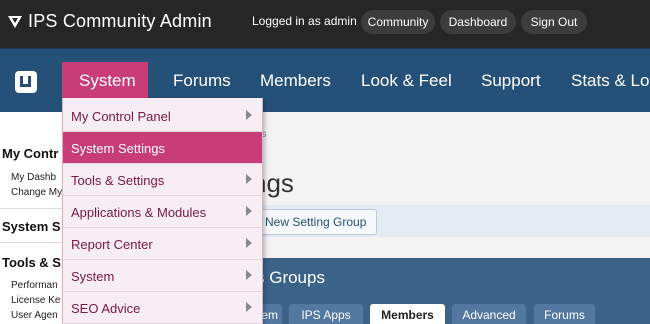 This screenshot has height=324, width=650. I want to click on new-setting-group-button: New Setting Group, so click(317, 222).